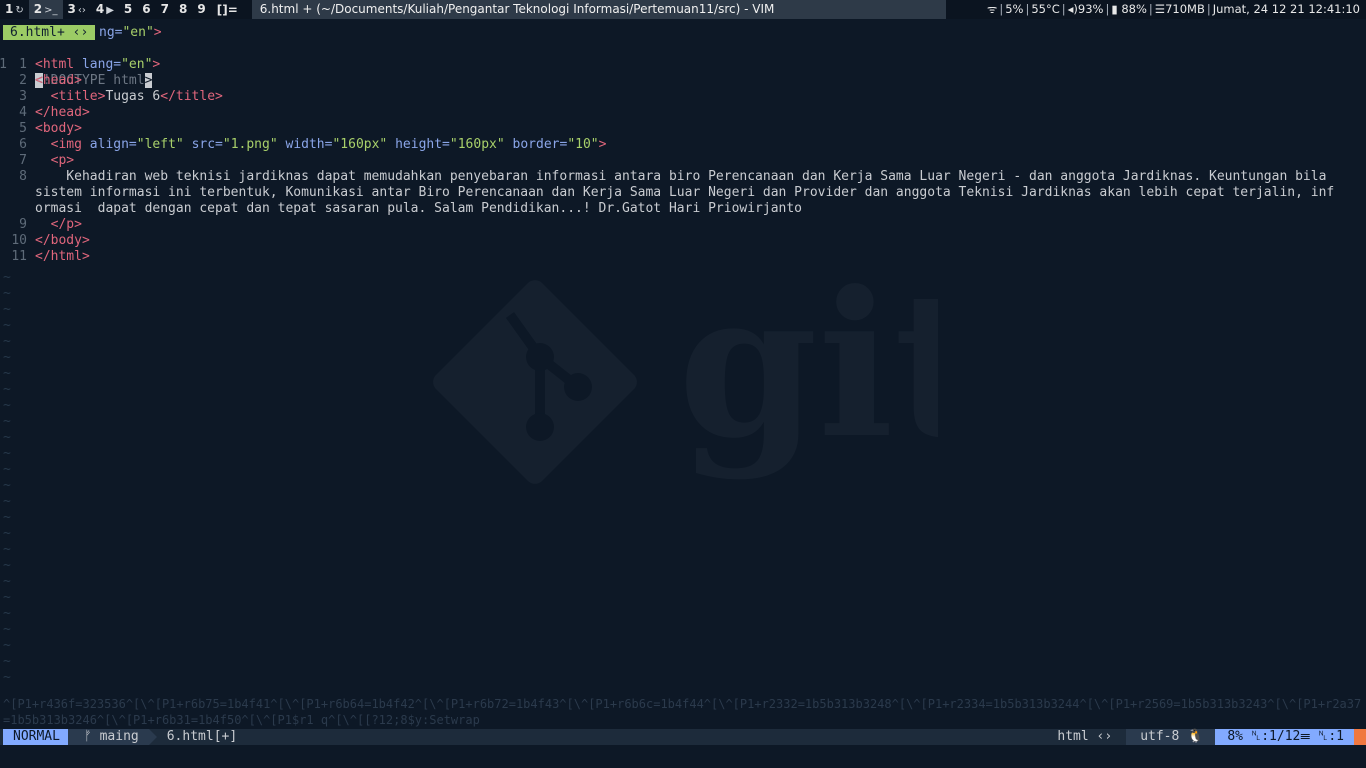 The image size is (1366, 768). What do you see at coordinates (1171, 737) in the screenshot?
I see `file-encoding: utf-8 🐧` at bounding box center [1171, 737].